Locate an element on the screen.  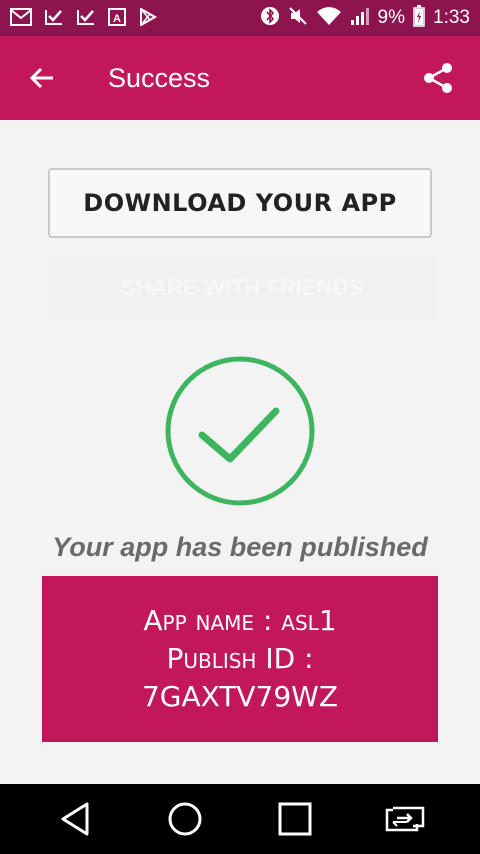
publish-id-label: Publish ID : is located at coordinates (240, 658).